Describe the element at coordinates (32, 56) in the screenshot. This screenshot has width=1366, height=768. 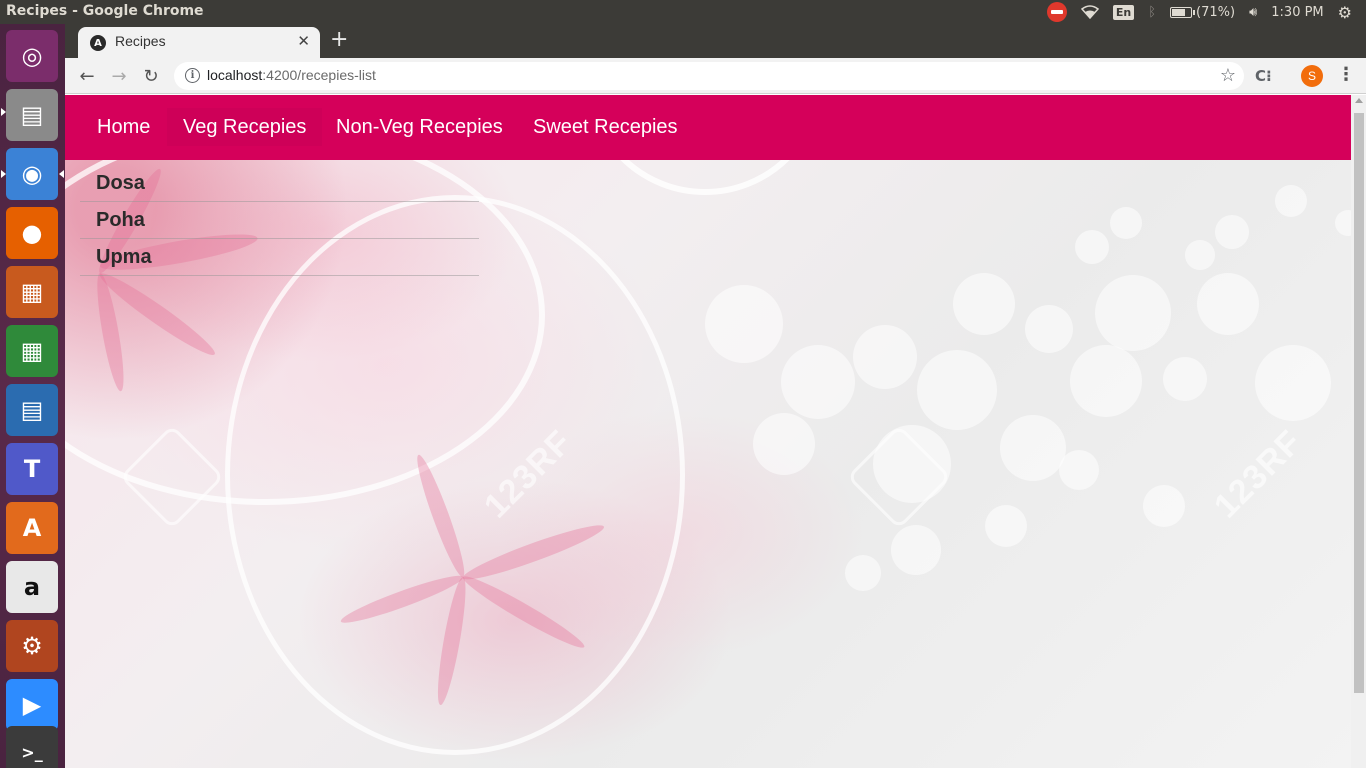
I see `launcher-ubuntu-dash-icon: ◎` at that location.